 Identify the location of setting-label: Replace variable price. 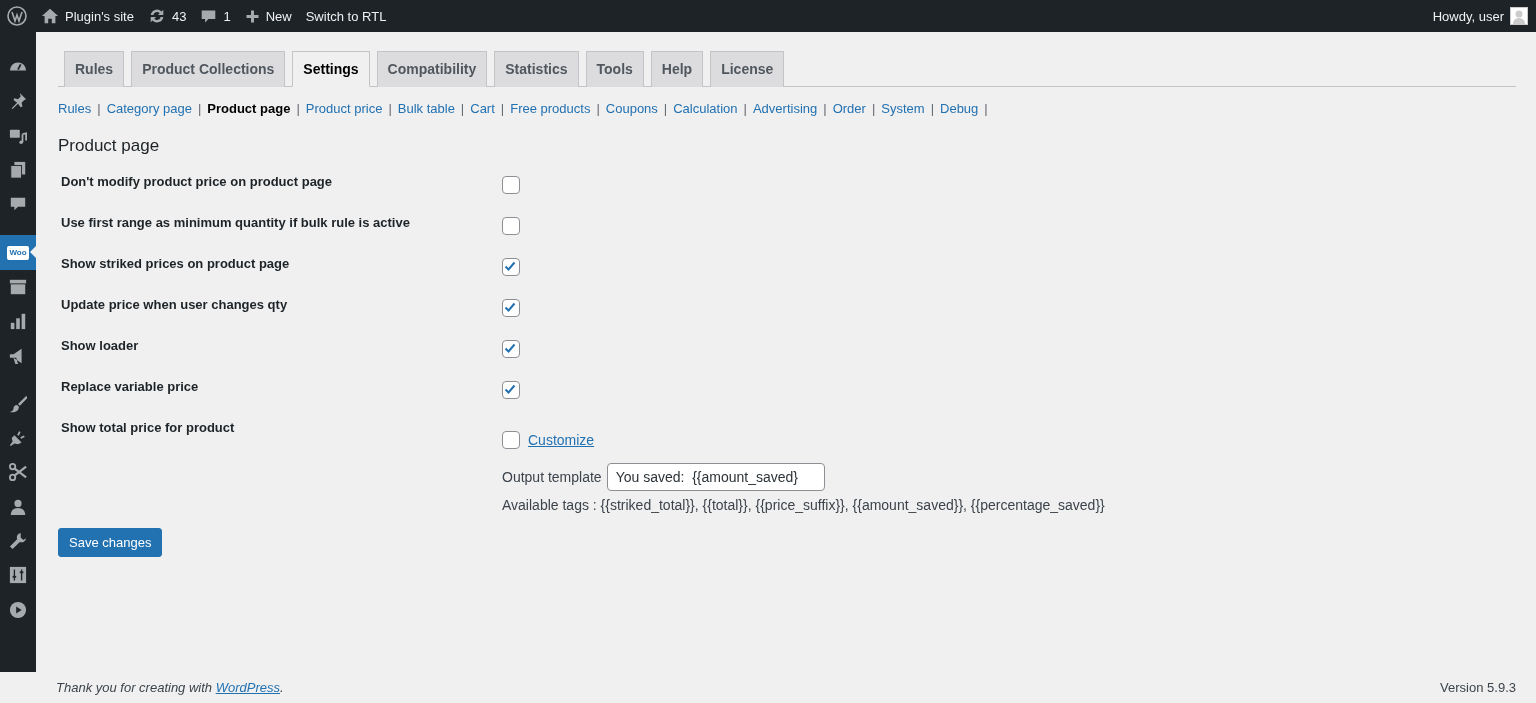
(130, 387).